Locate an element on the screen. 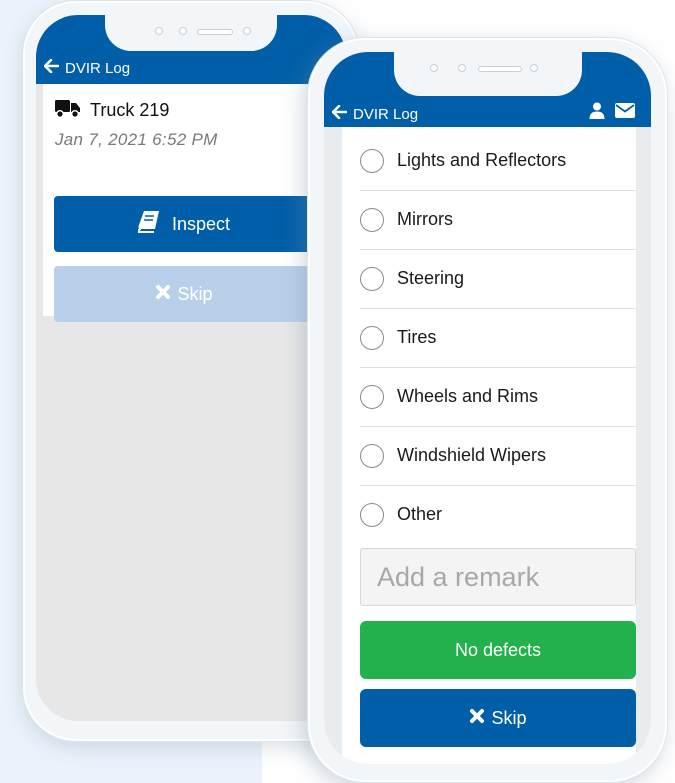  envelope-icon is located at coordinates (625, 113).